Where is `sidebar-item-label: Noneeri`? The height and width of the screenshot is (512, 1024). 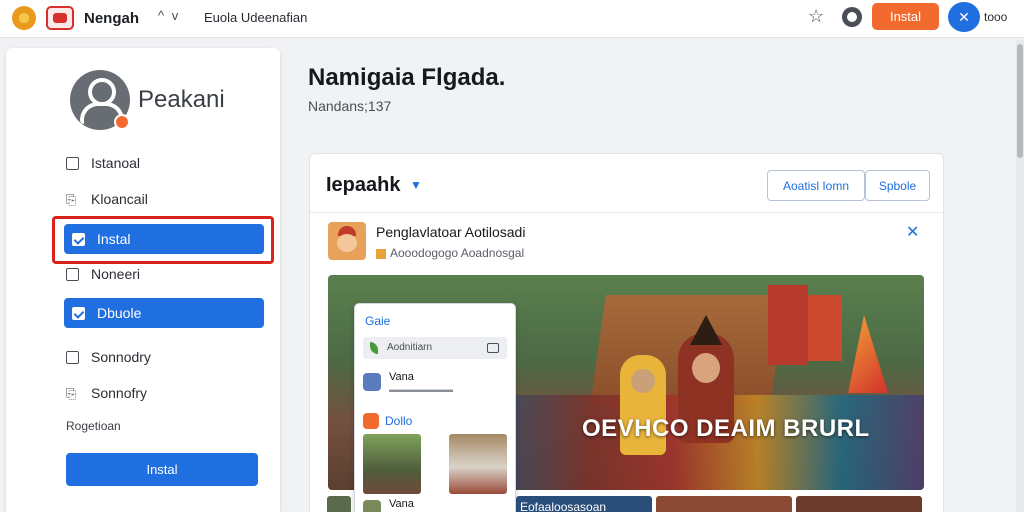
sidebar-item-label: Noneeri is located at coordinates (116, 274).